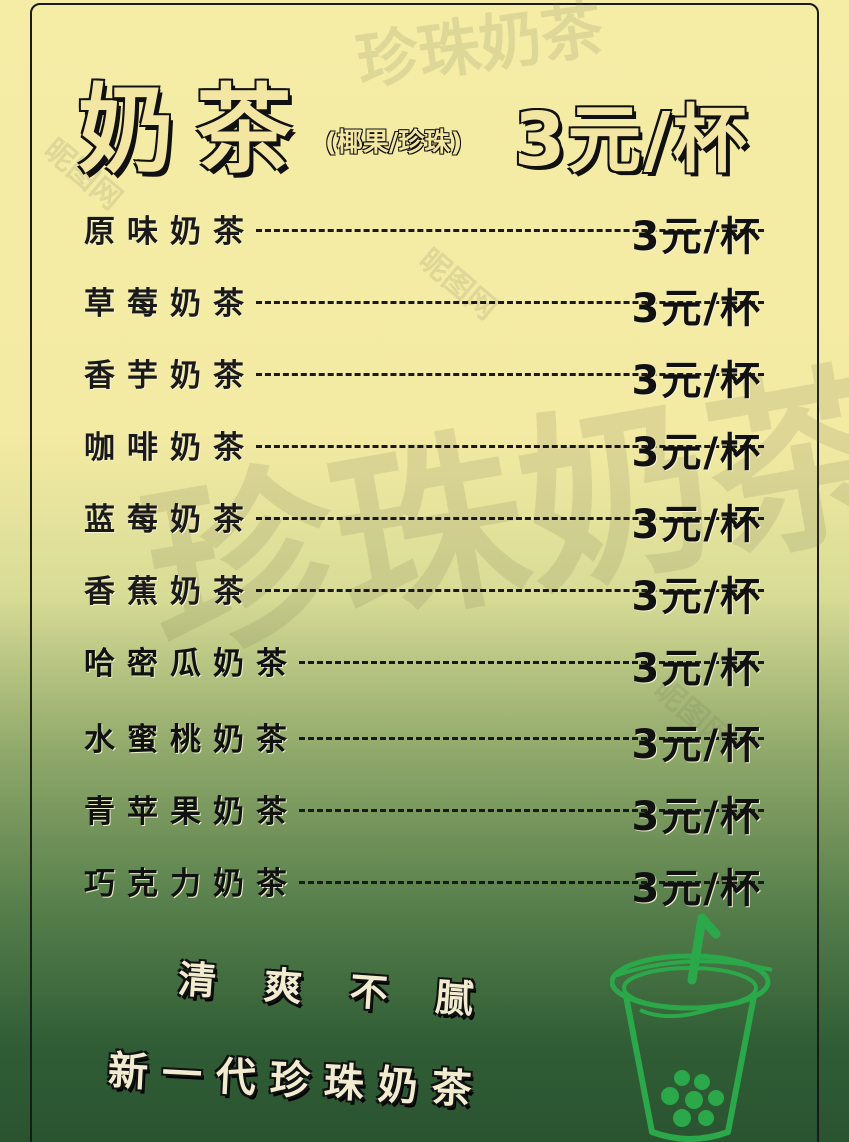 The image size is (849, 1142). What do you see at coordinates (434, 230) in the screenshot?
I see `menu-row: 原味奶茶 3元/杯` at bounding box center [434, 230].